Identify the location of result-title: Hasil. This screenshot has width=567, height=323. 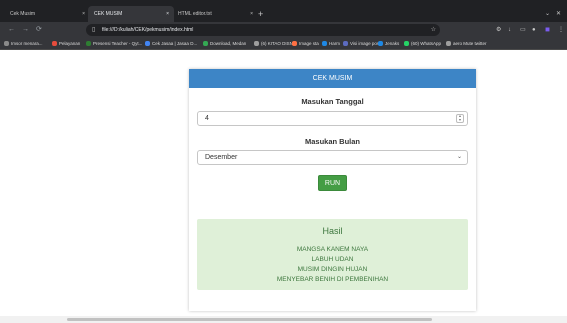
(332, 231).